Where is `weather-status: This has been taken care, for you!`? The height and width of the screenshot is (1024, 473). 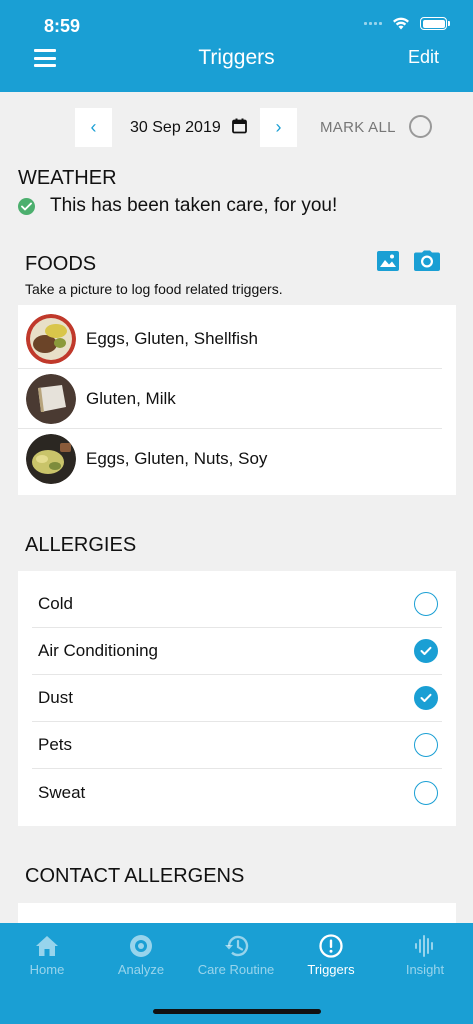
weather-status: This has been taken care, for you! is located at coordinates (177, 206).